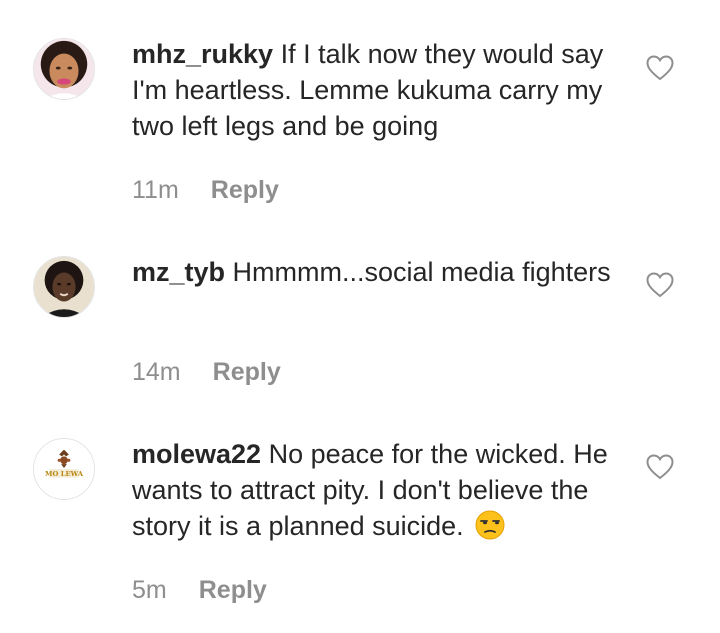 The height and width of the screenshot is (633, 720). Describe the element at coordinates (205, 190) in the screenshot. I see `comment-meta: 11m Reply` at that location.